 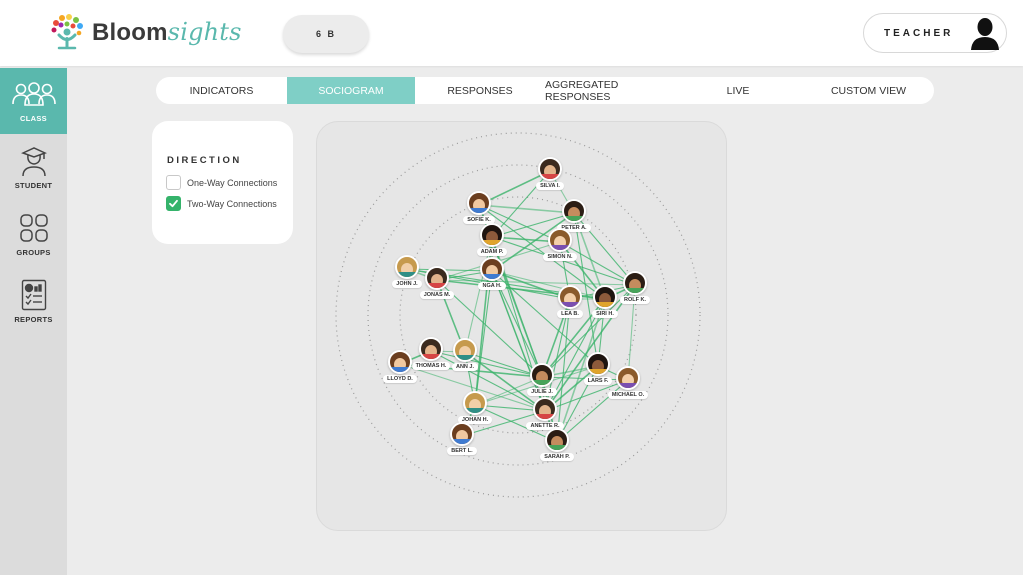 I want to click on student-node-jonas: JONAS M., so click(x=437, y=286).